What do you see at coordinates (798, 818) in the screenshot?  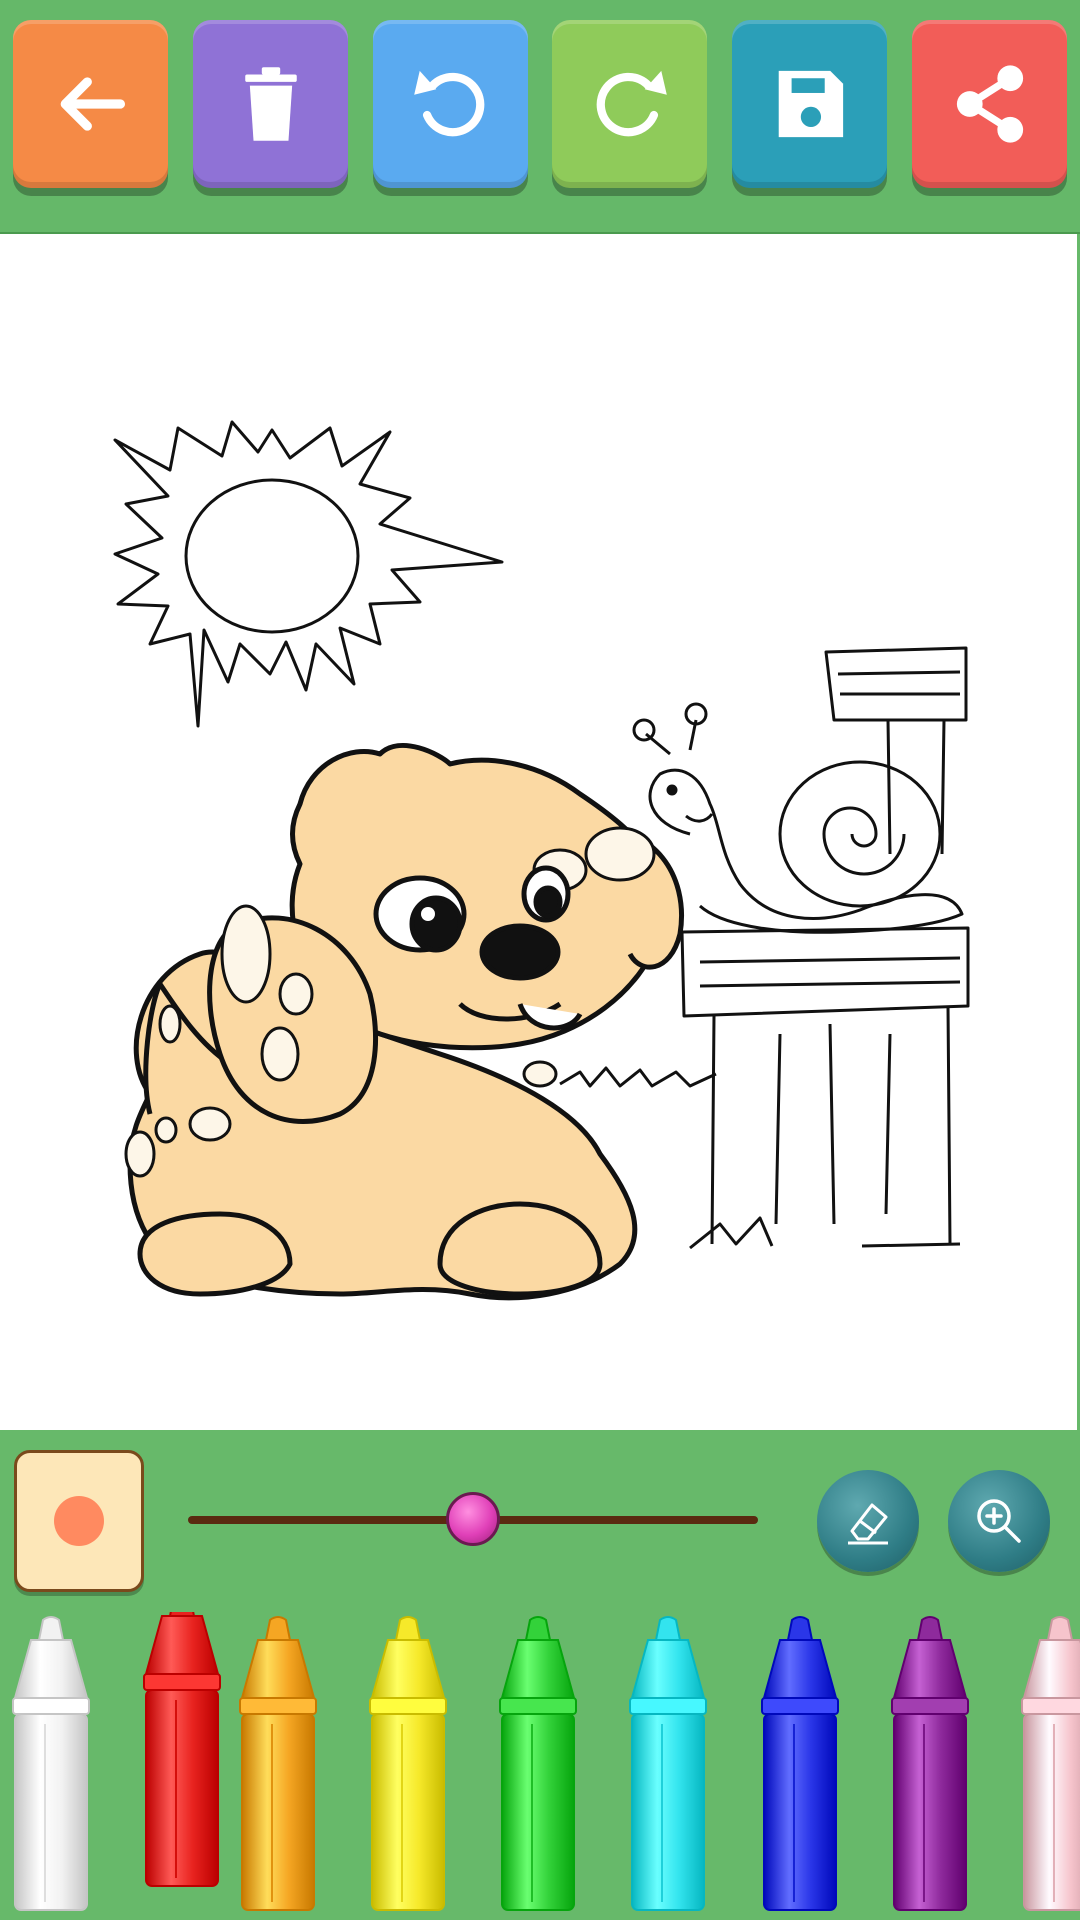 I see `snail-drawing` at bounding box center [798, 818].